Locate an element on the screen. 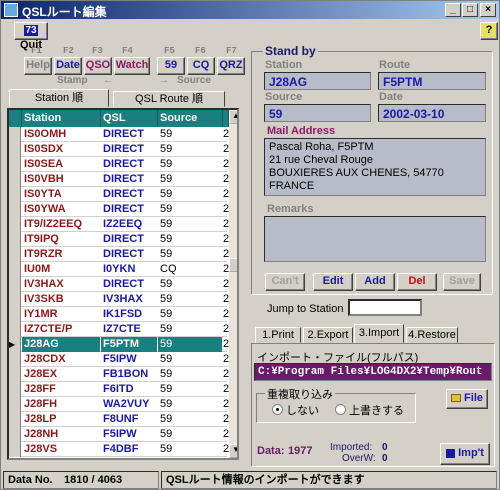  cell-route: F8UNF is located at coordinates (121, 419).